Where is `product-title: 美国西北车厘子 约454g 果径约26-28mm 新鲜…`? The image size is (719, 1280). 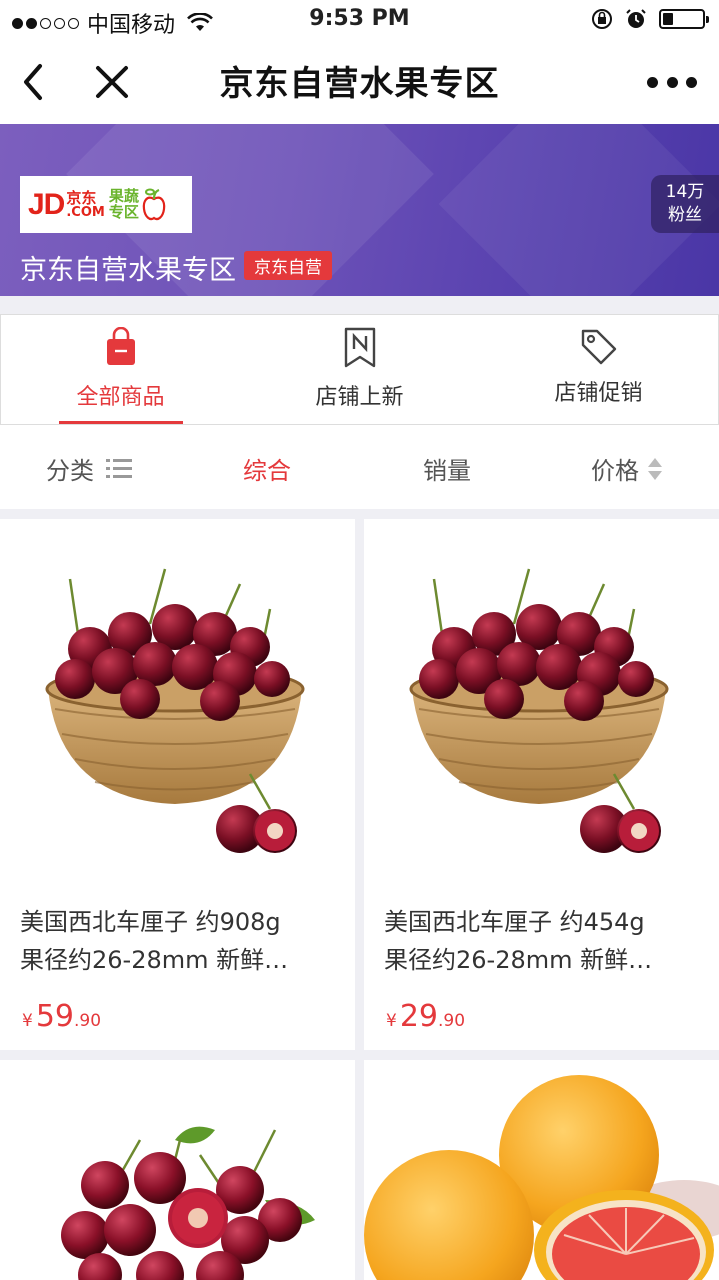
product-title: 美国西北车厘子 约454g 果径约26-28mm 新鲜… is located at coordinates (544, 941).